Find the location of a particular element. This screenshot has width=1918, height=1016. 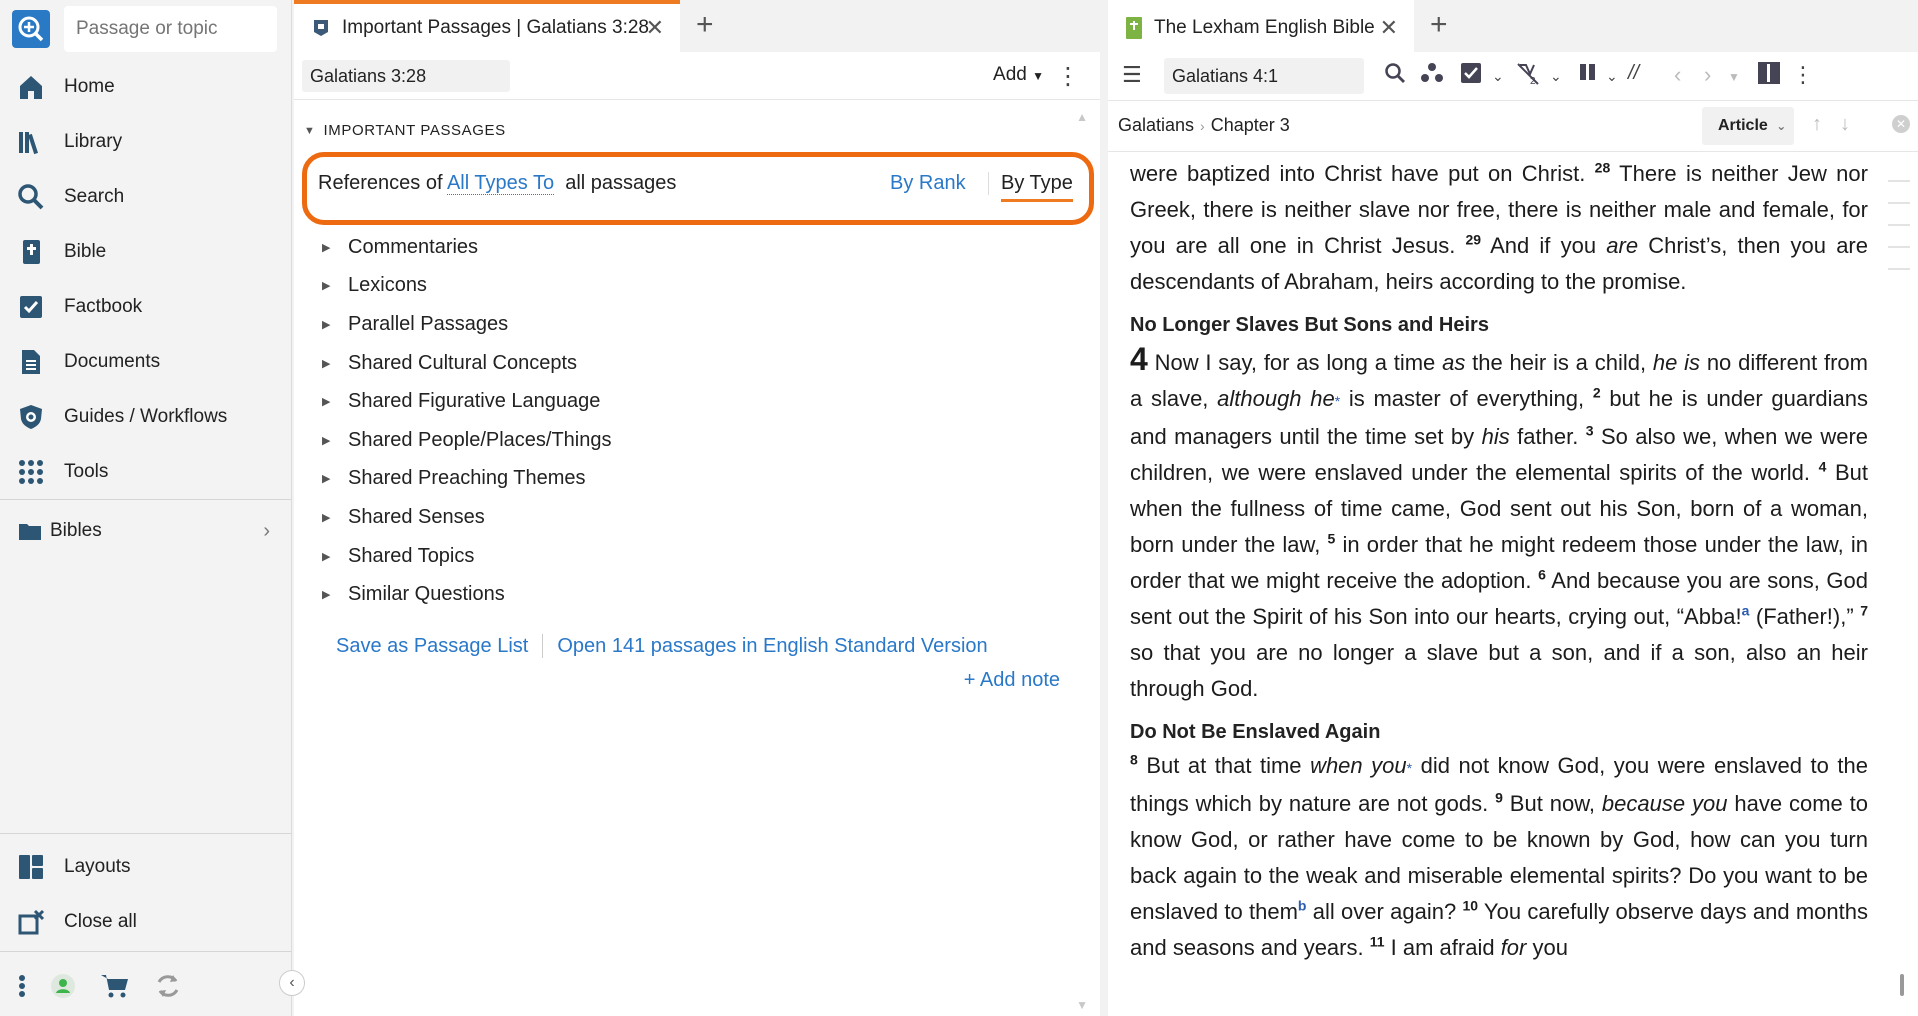

passage-search-input is located at coordinates (170, 29).